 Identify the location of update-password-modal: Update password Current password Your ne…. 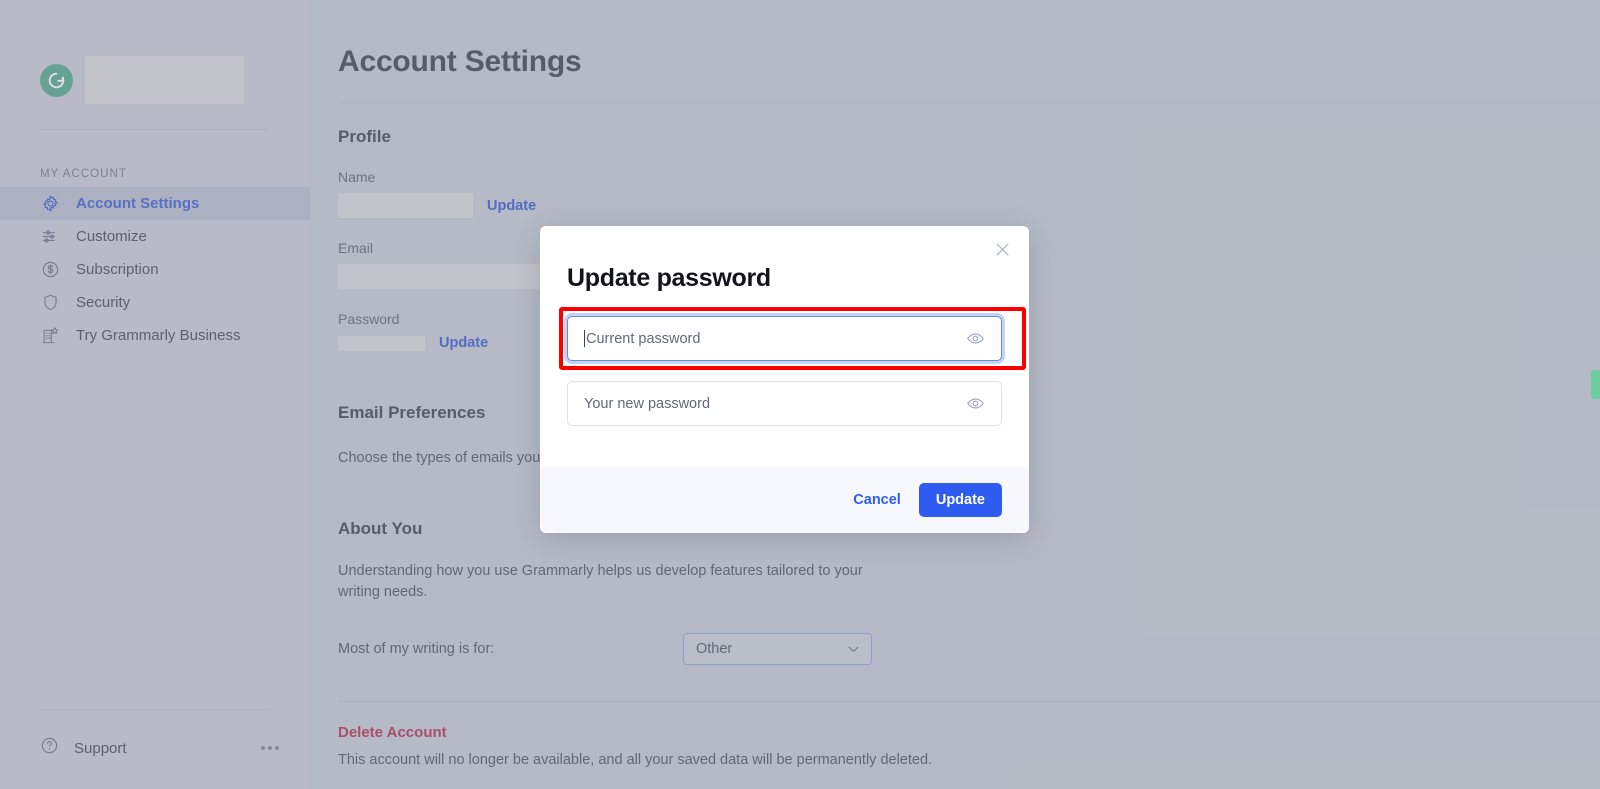
(784, 379).